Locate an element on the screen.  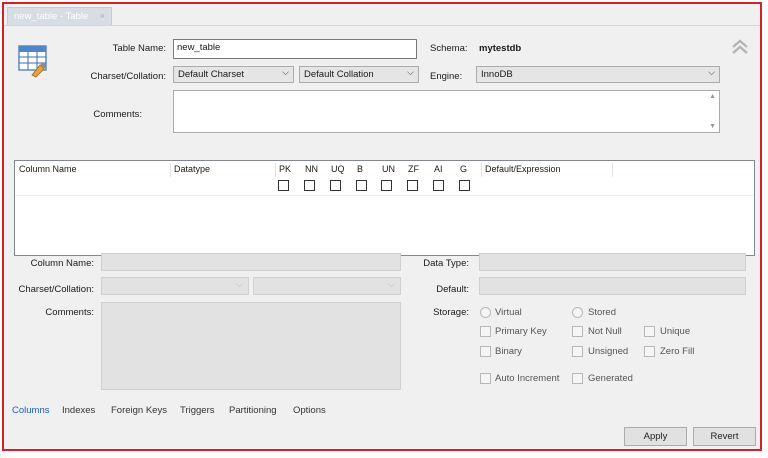
auto-increment-checkbox is located at coordinates (485, 378).